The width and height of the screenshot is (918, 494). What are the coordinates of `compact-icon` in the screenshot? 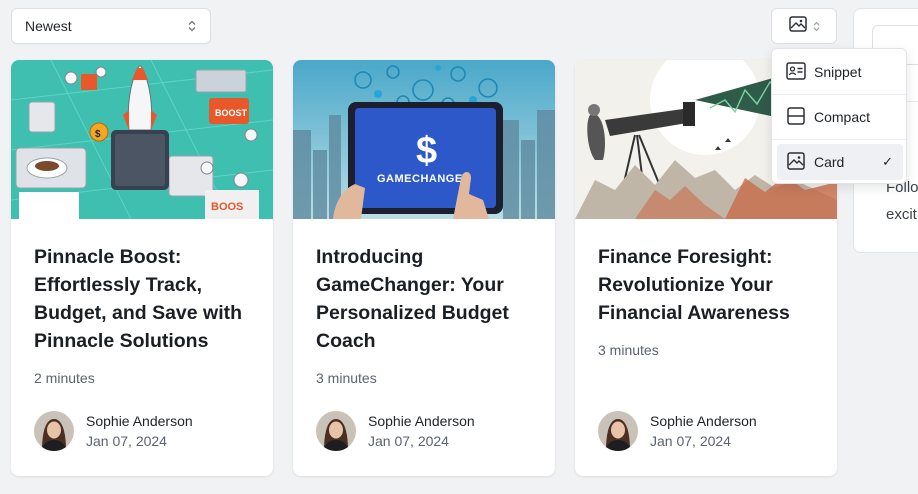 It's located at (796, 117).